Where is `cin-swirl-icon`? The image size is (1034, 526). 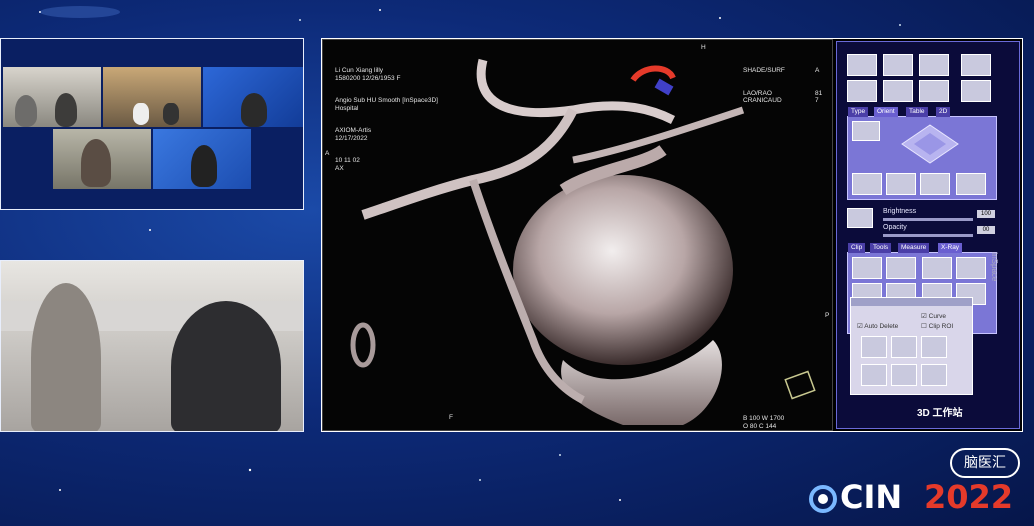
cin-swirl-icon is located at coordinates (823, 499).